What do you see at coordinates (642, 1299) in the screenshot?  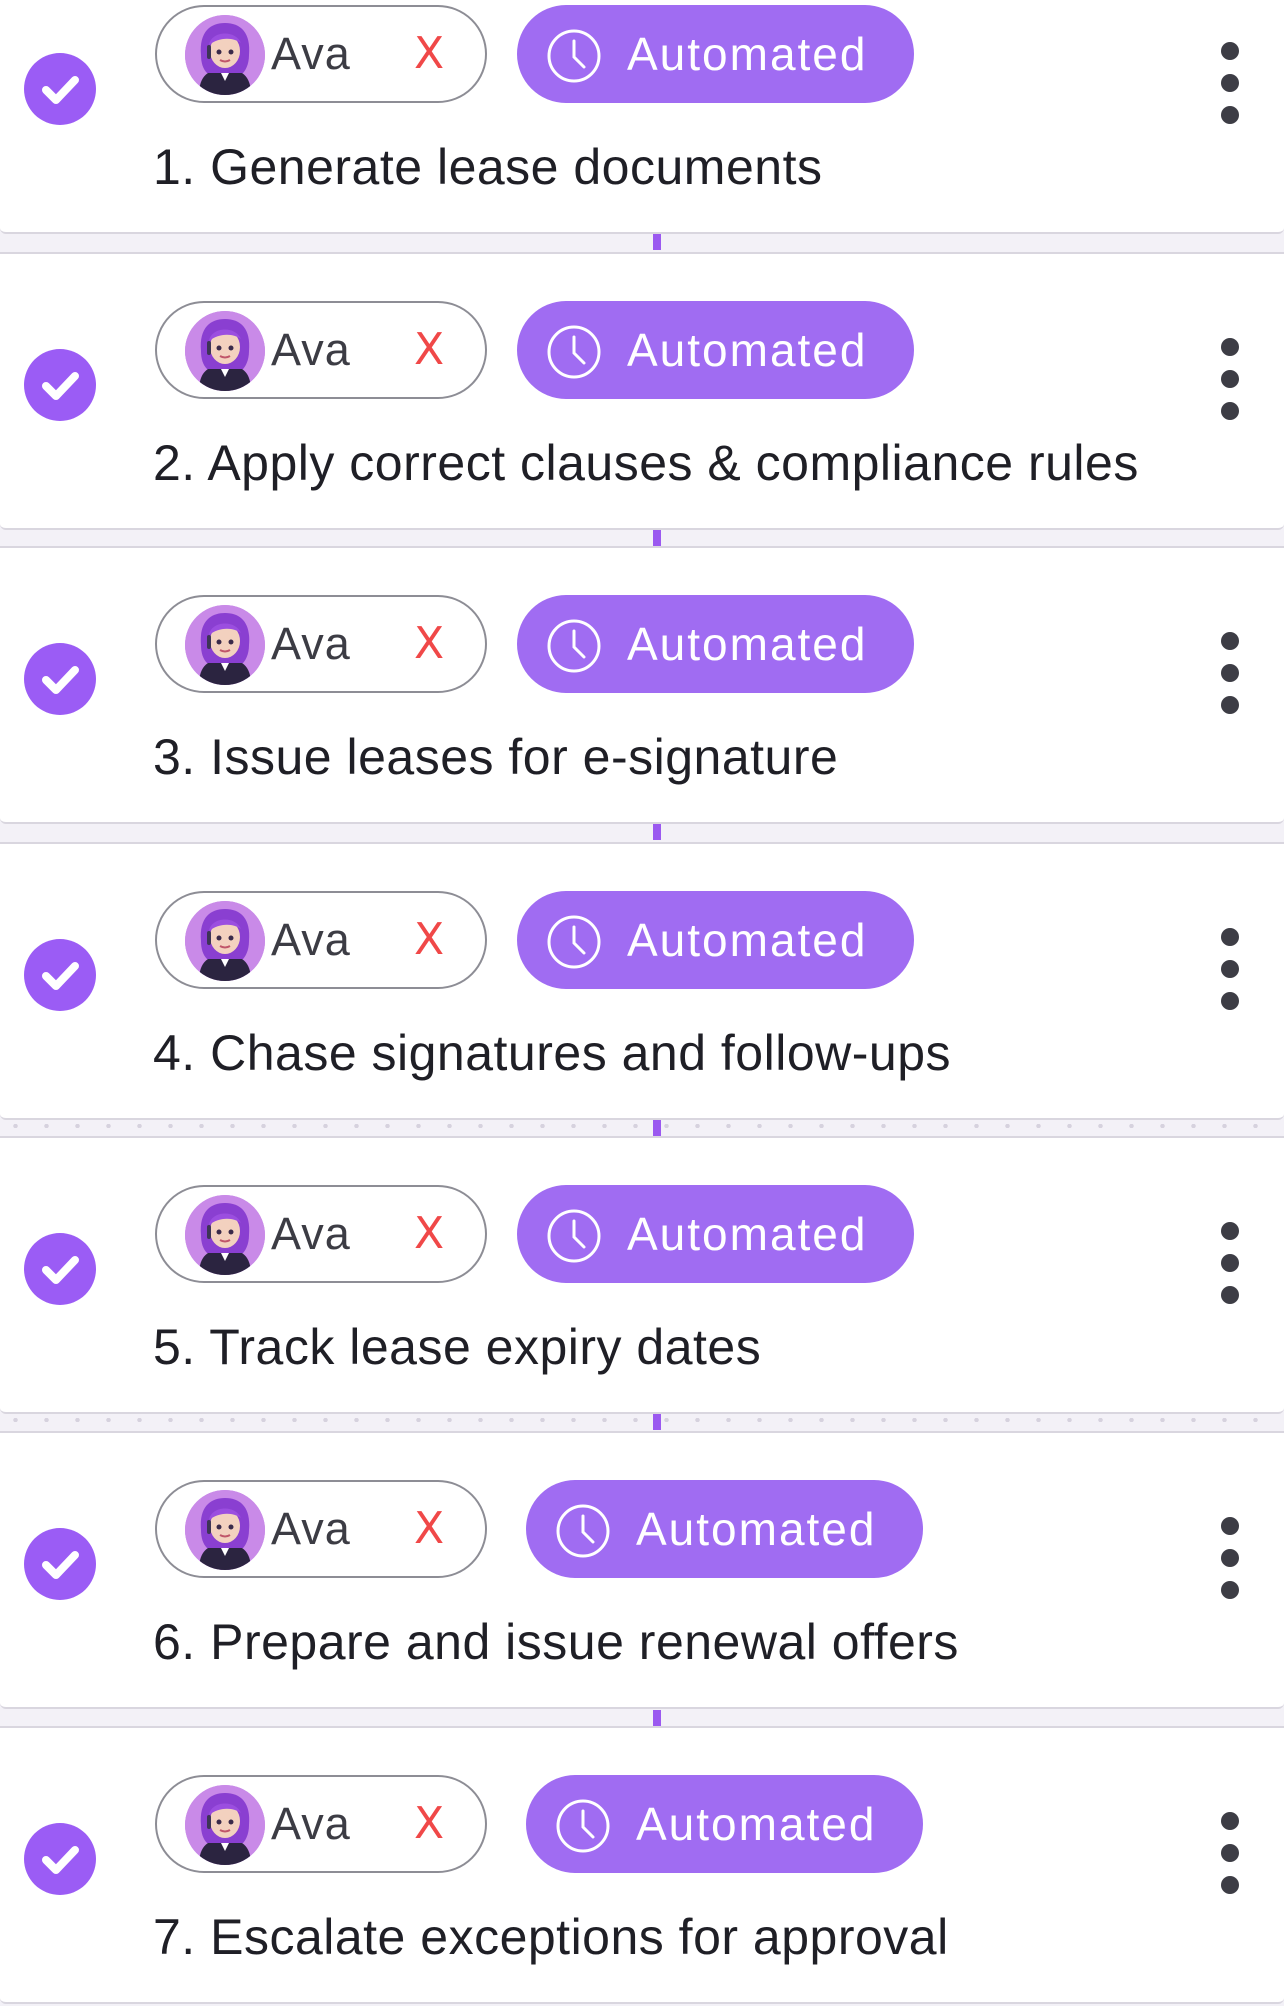 I see `task-card-content: Ava X Automated 5. Track lease expiry dates` at bounding box center [642, 1299].